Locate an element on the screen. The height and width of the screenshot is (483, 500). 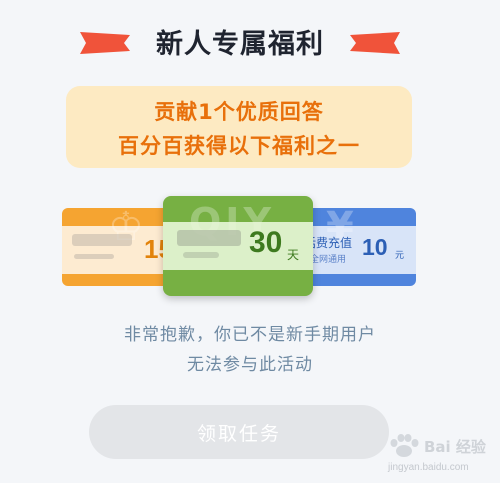
claim-task-button: 领取任务 is located at coordinates (239, 432).